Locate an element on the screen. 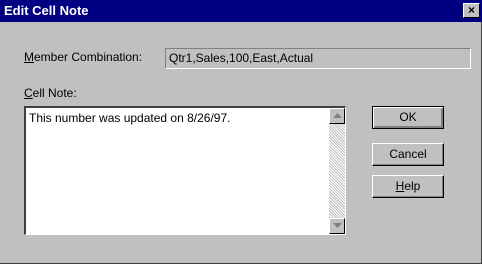 The width and height of the screenshot is (482, 264). member-label-mnemonic: M is located at coordinates (29, 57).